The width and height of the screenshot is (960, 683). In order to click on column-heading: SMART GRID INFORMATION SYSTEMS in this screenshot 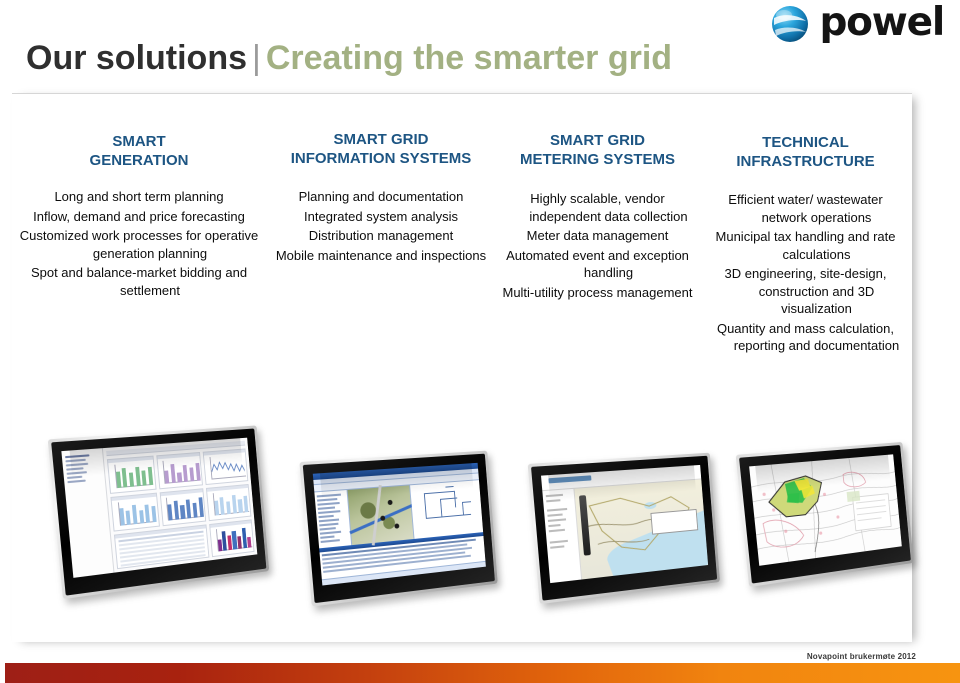, I will do `click(381, 149)`.